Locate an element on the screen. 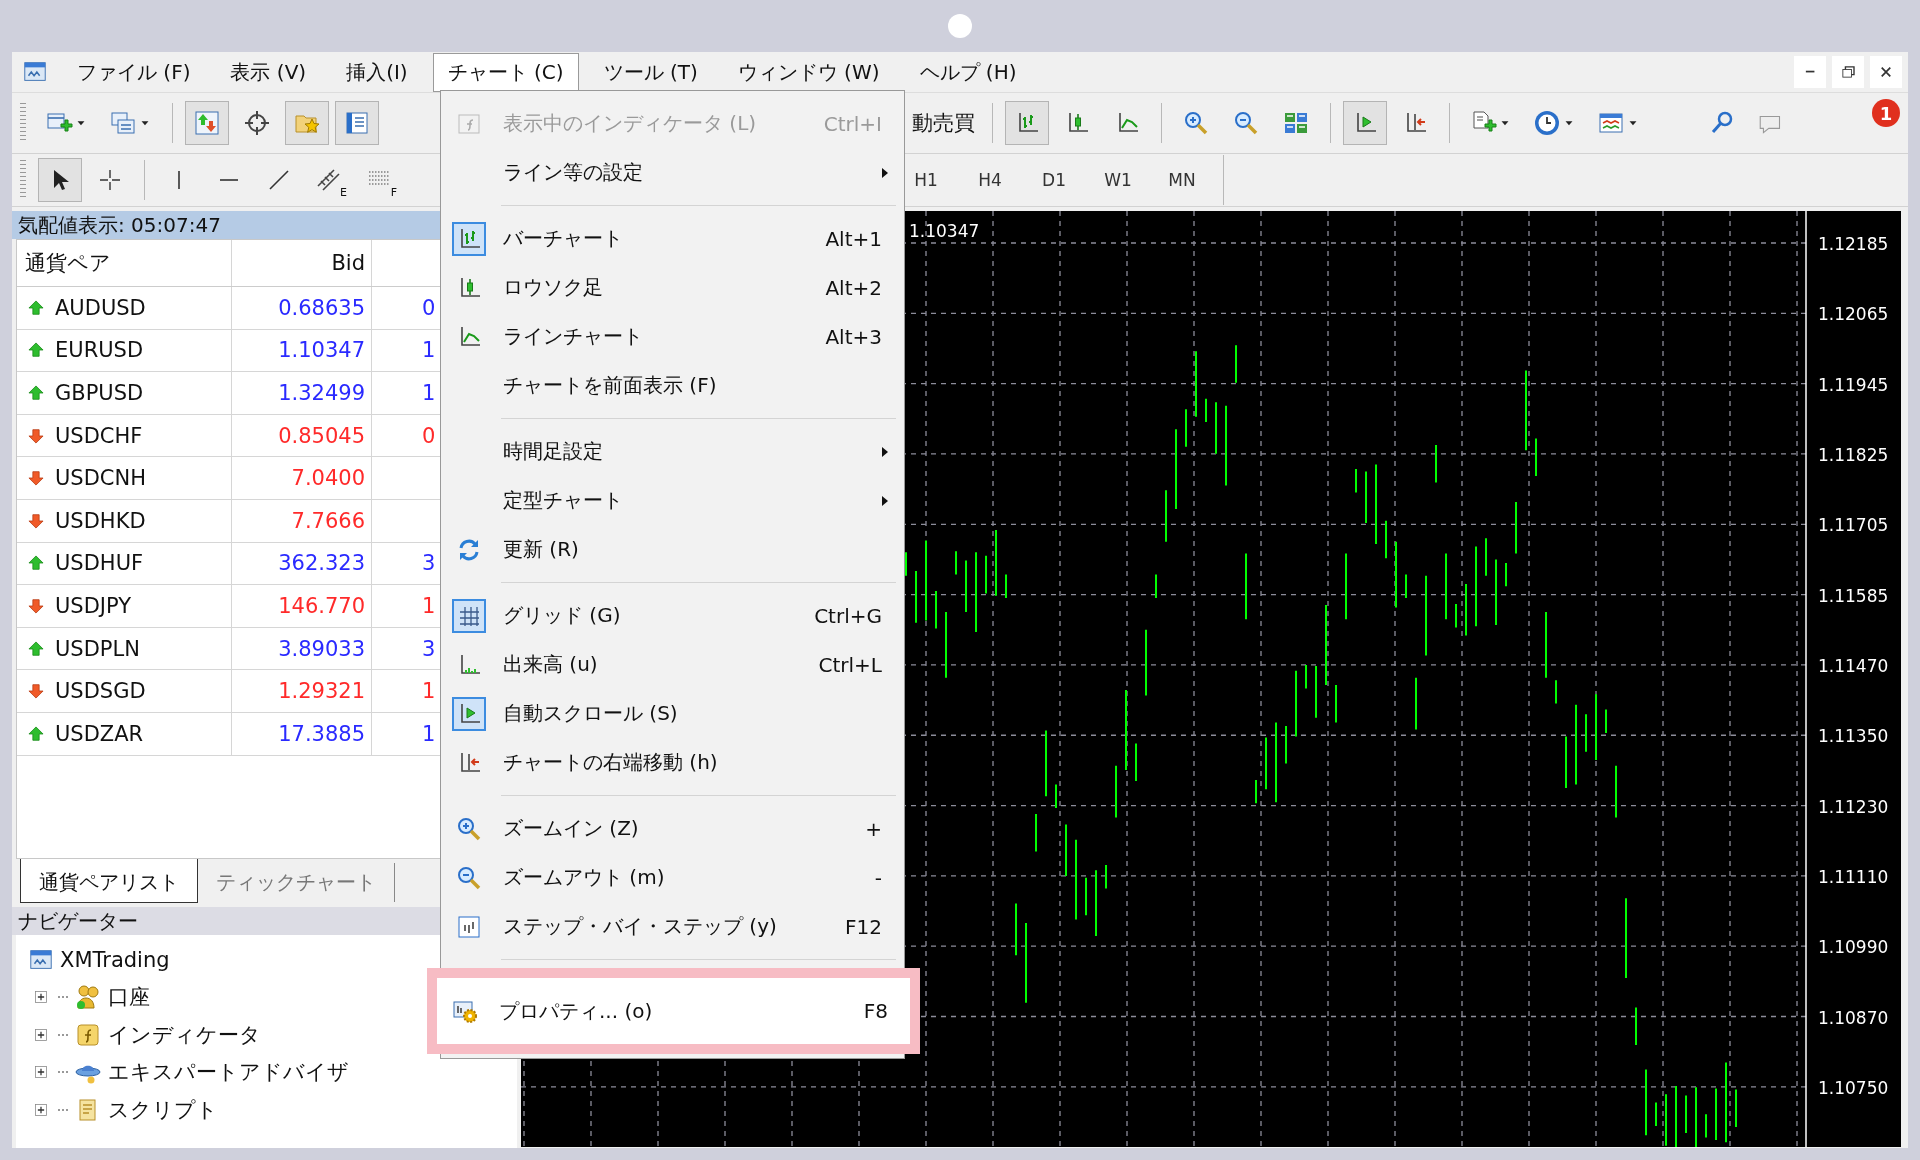 The width and height of the screenshot is (1920, 1160). price-scale-label: 1.12065 is located at coordinates (1853, 314).